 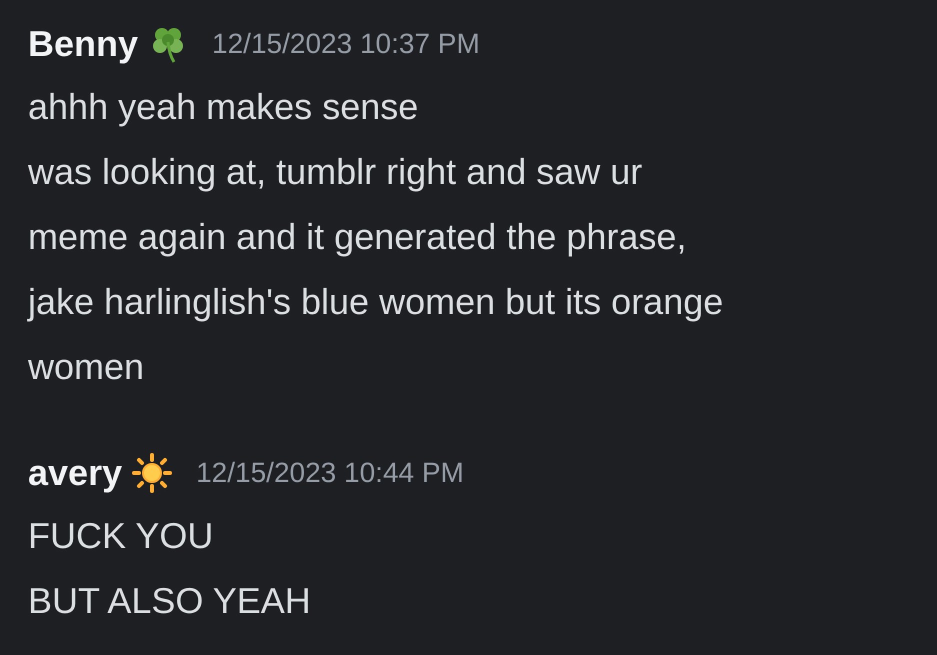 I want to click on username: Benny, so click(x=83, y=44).